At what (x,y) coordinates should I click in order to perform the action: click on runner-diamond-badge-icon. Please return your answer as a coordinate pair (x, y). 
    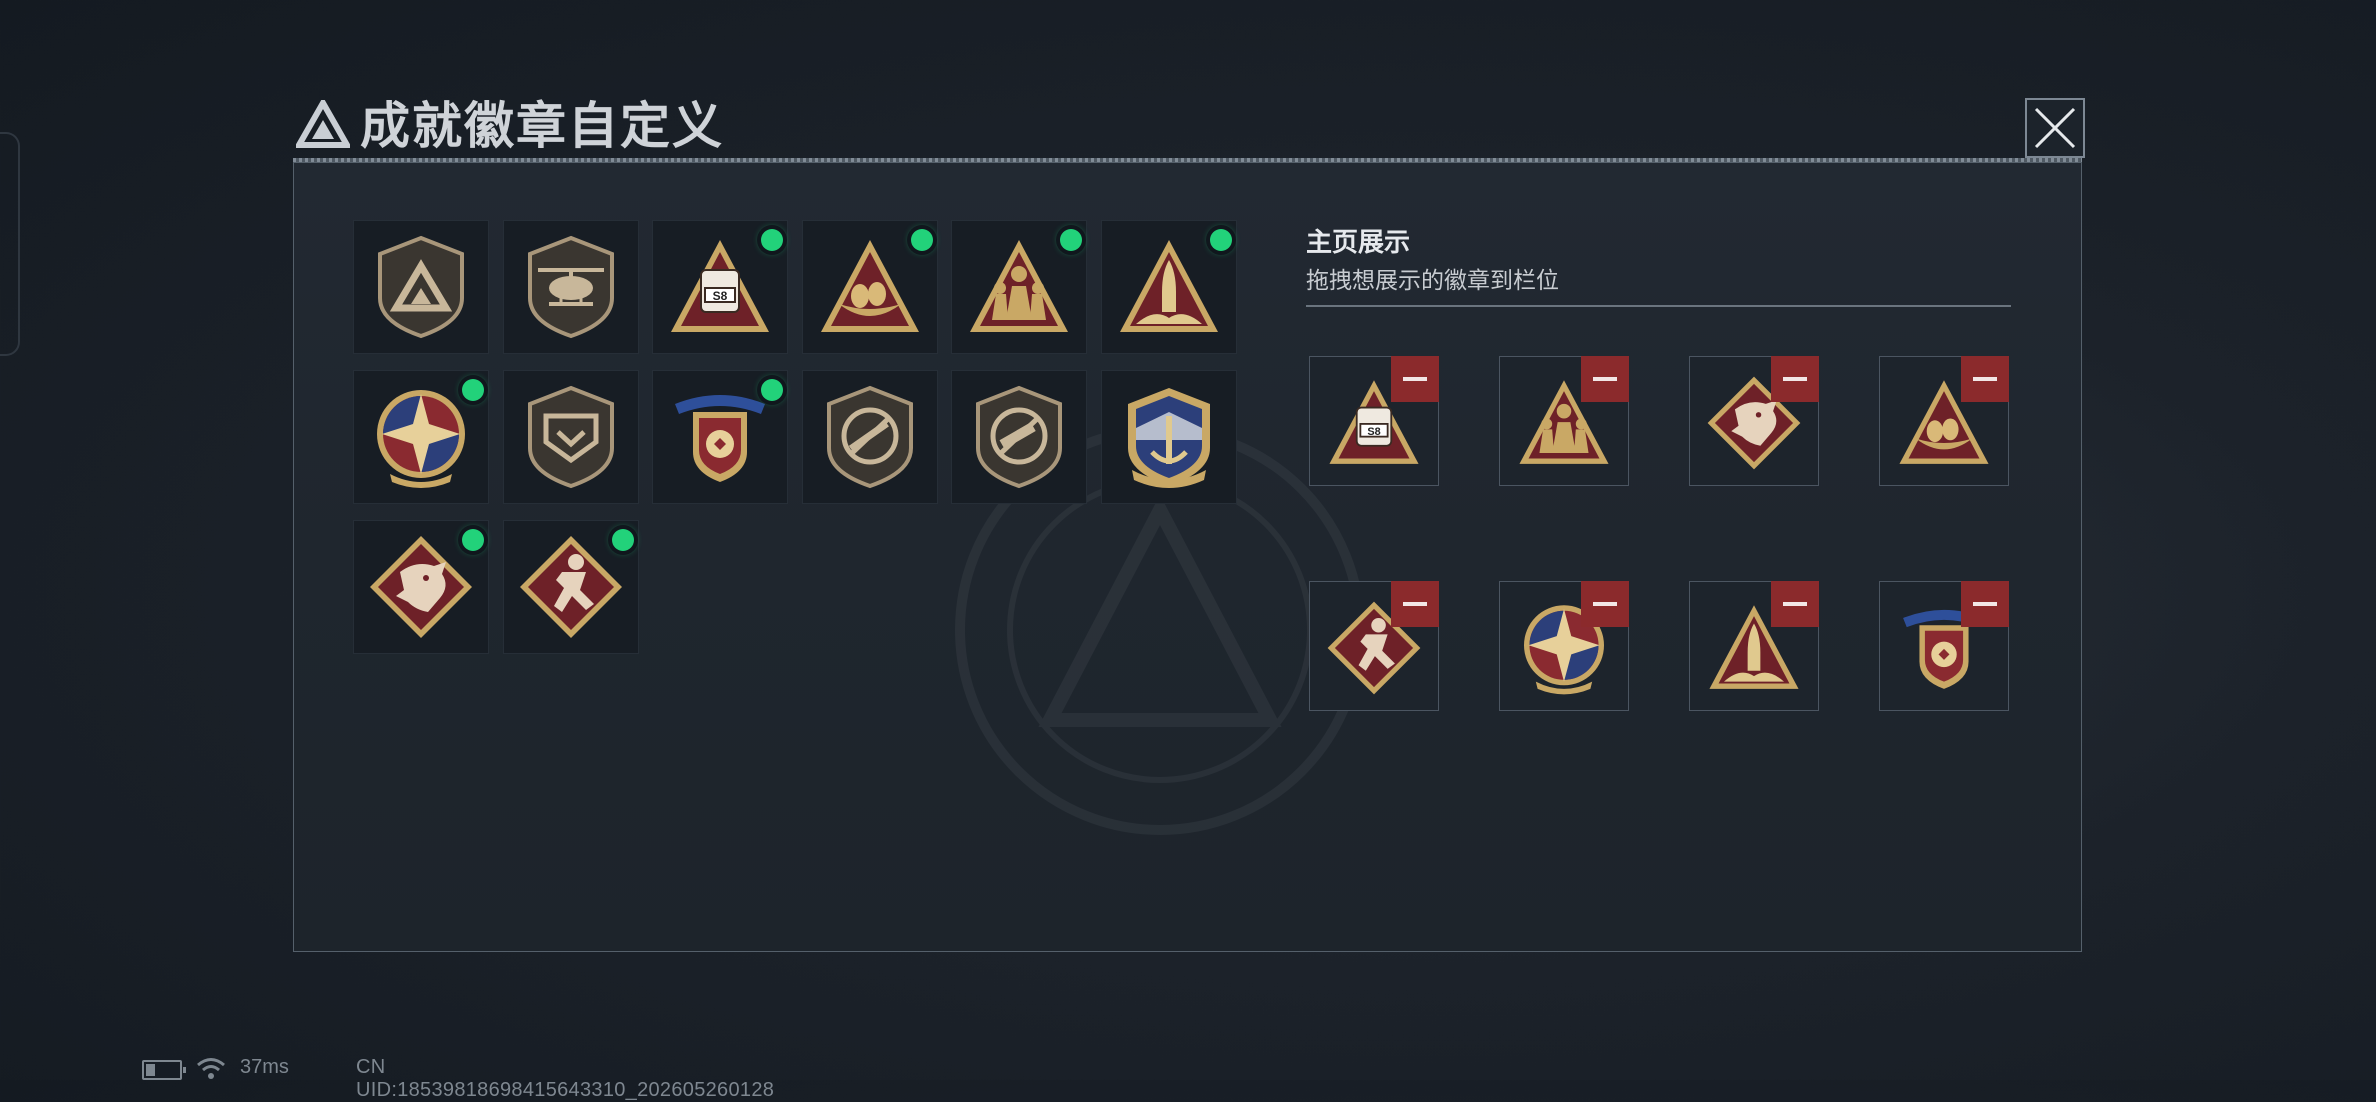
    Looking at the image, I should click on (571, 587).